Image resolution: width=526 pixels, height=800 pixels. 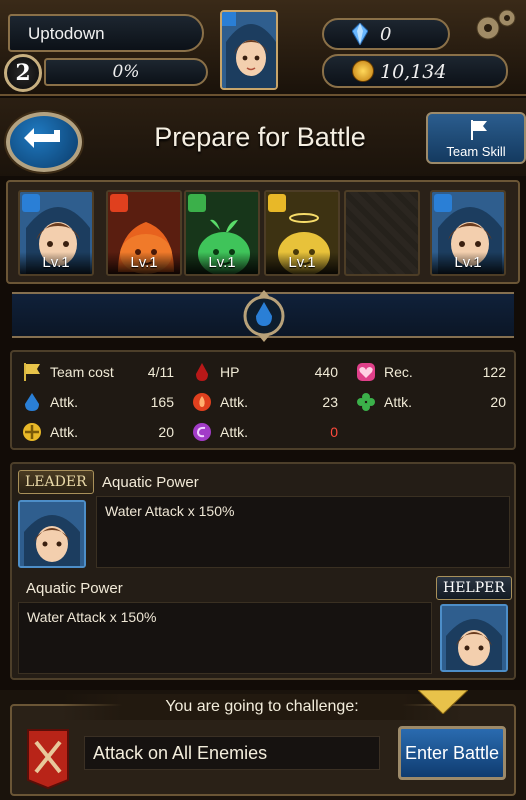 I want to click on challenge-target: Attack on All Enemies, so click(x=232, y=753).